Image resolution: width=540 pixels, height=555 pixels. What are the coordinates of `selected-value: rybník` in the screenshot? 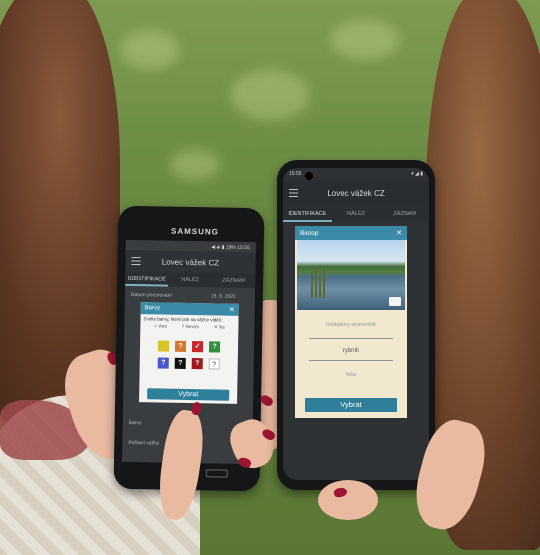 It's located at (351, 351).